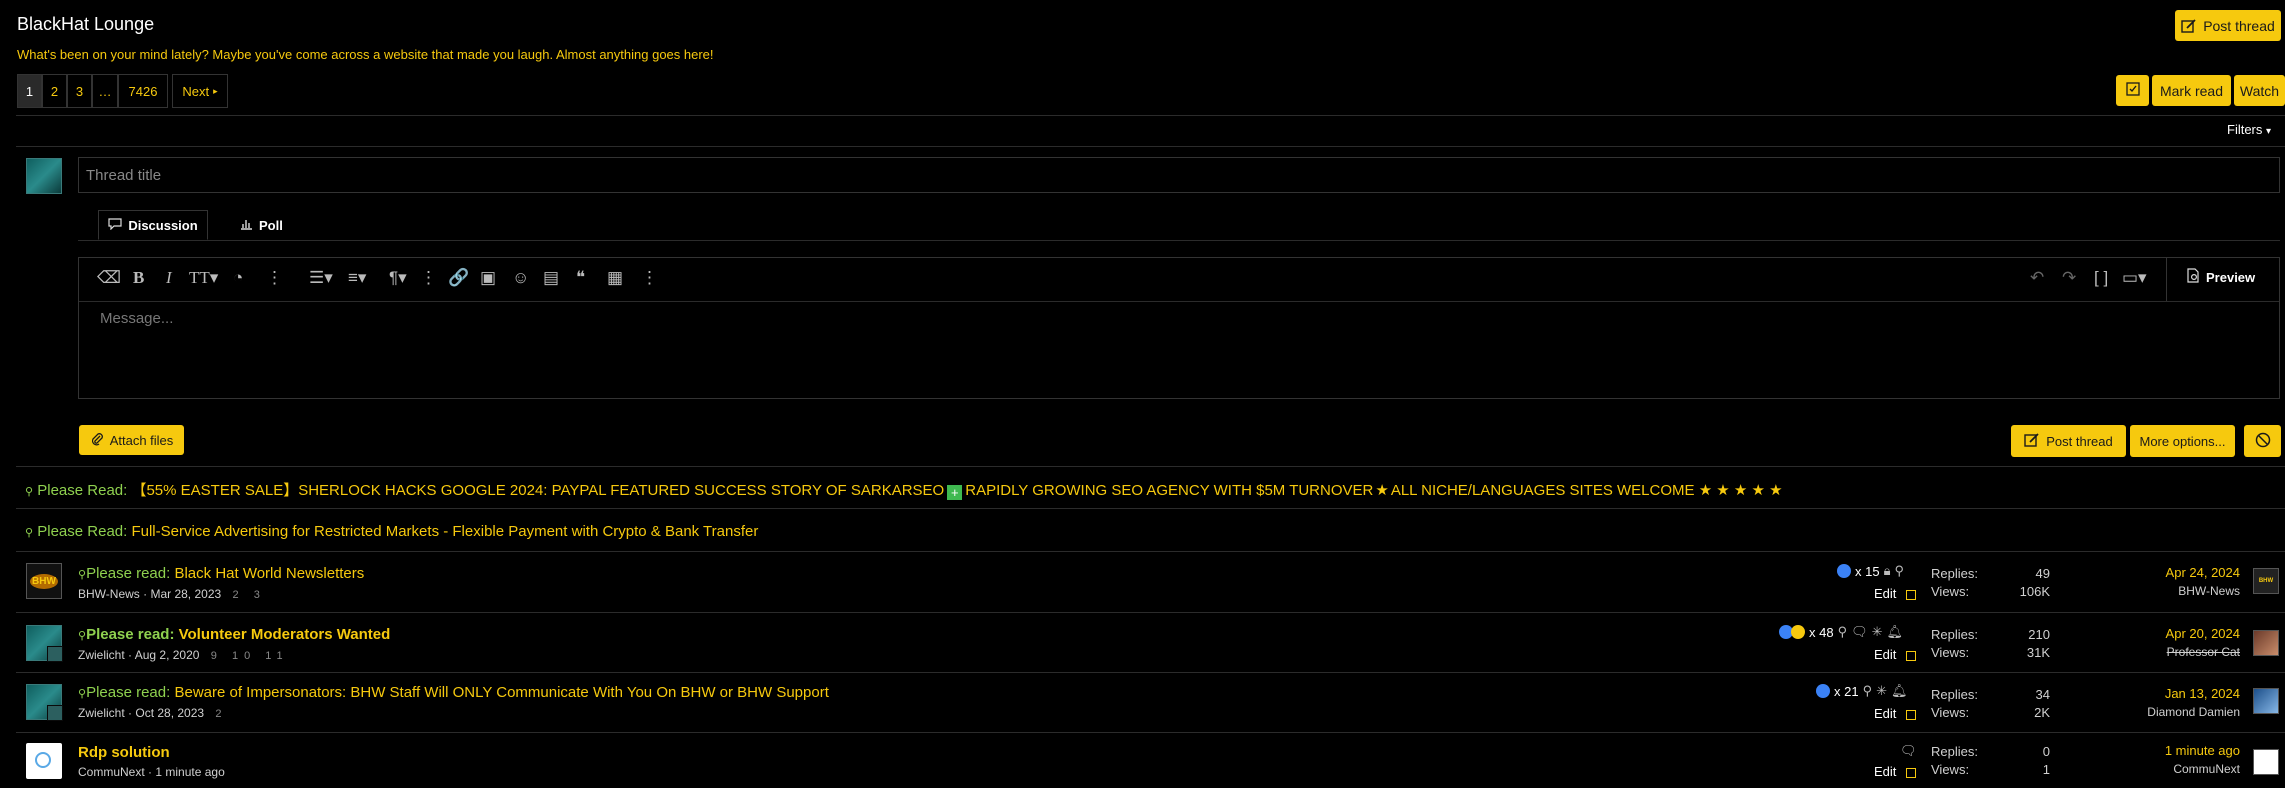 The image size is (2285, 788). I want to click on thread-author: CommuNext, so click(111, 772).